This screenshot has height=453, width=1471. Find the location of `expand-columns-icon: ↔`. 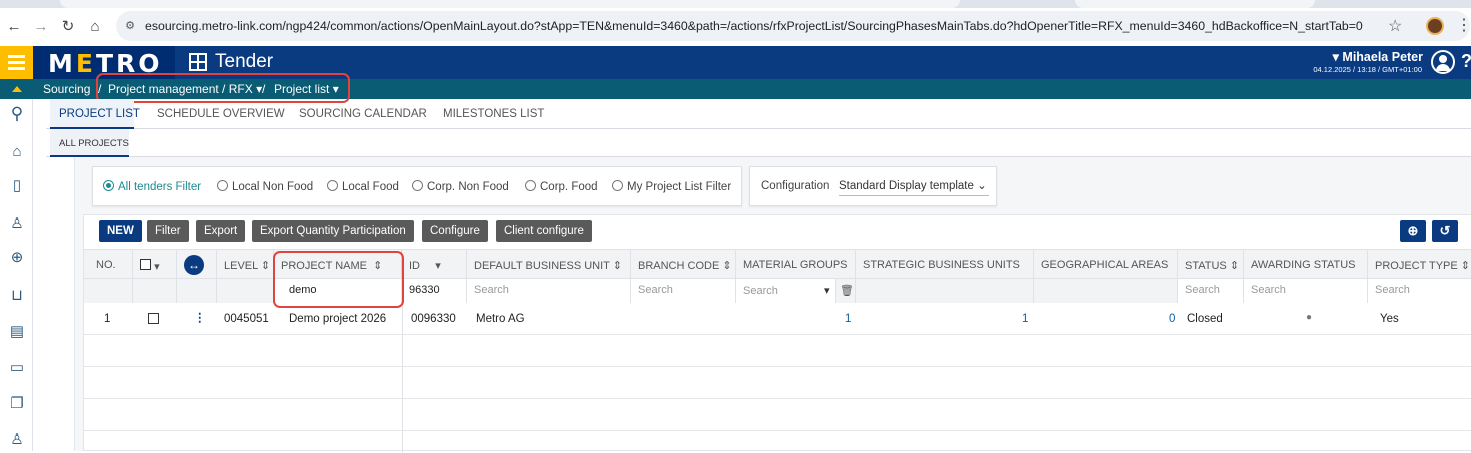

expand-columns-icon: ↔ is located at coordinates (194, 265).